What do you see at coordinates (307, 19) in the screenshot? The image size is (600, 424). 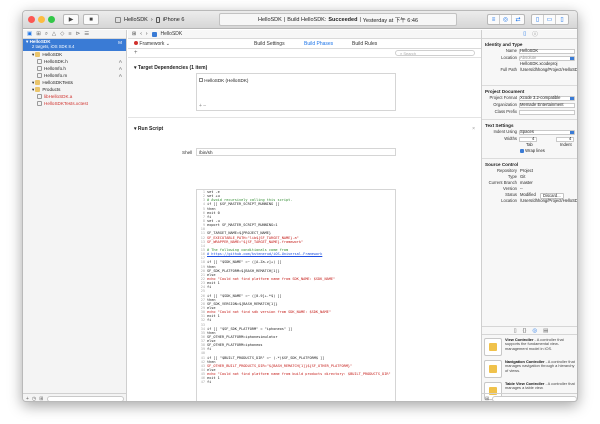 I see `activity-status-prefix: Build HelloSDK:` at bounding box center [307, 19].